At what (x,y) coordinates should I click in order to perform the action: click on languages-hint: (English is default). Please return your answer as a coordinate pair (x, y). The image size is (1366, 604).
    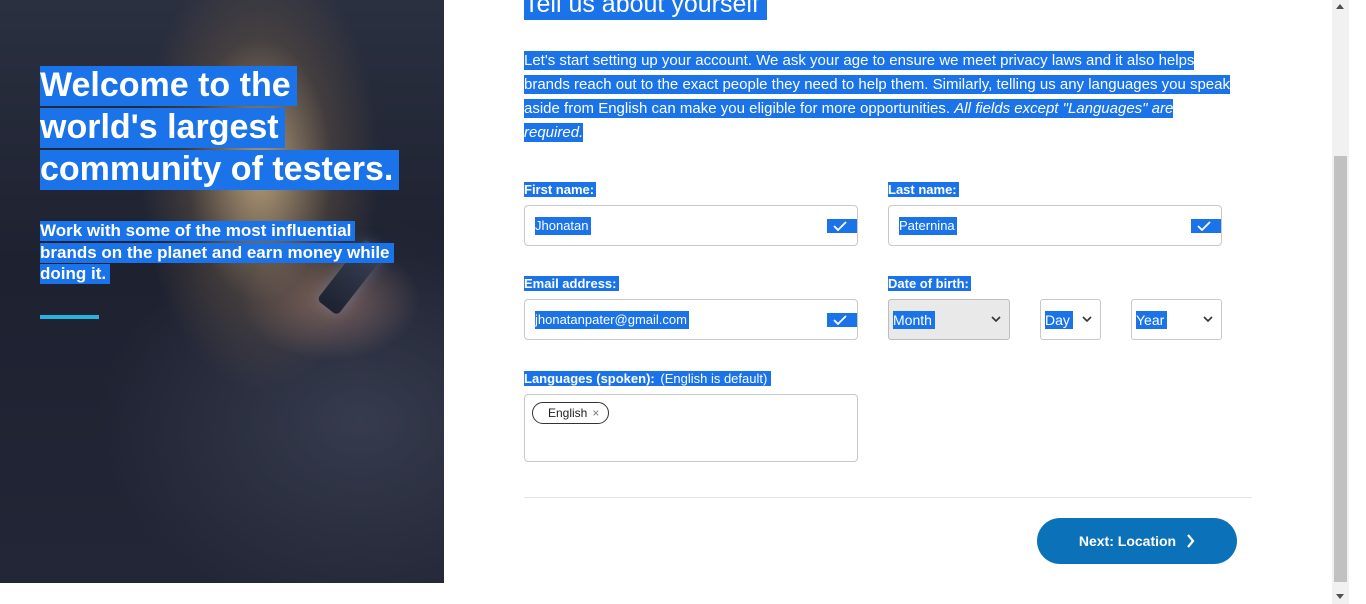
    Looking at the image, I should click on (715, 378).